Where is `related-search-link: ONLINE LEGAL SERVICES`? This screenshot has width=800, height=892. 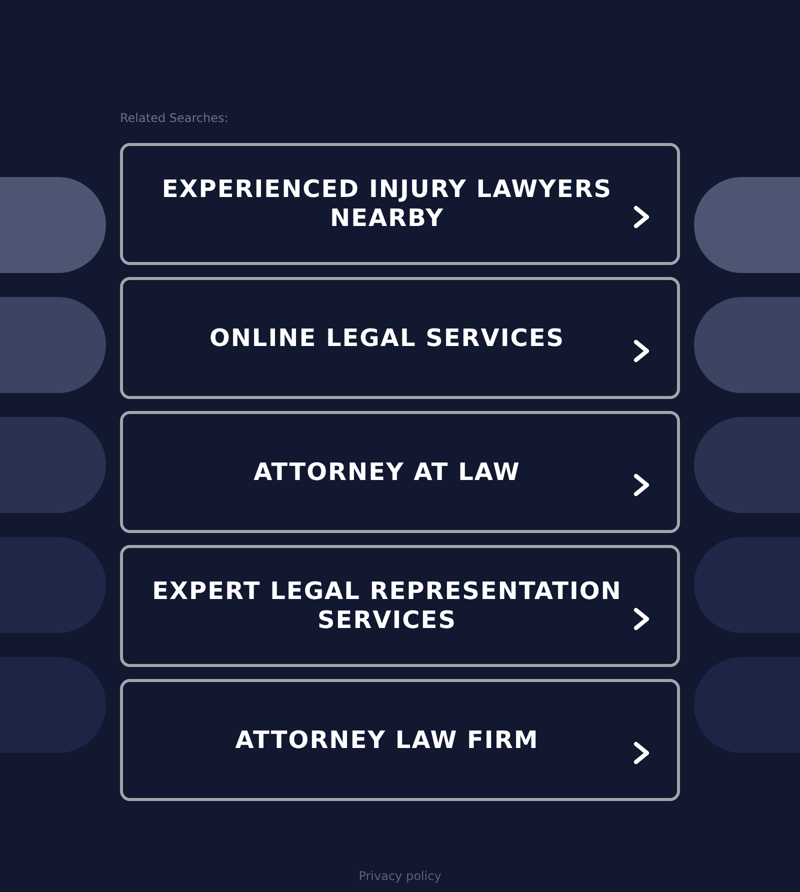
related-search-link: ONLINE LEGAL SERVICES is located at coordinates (400, 338).